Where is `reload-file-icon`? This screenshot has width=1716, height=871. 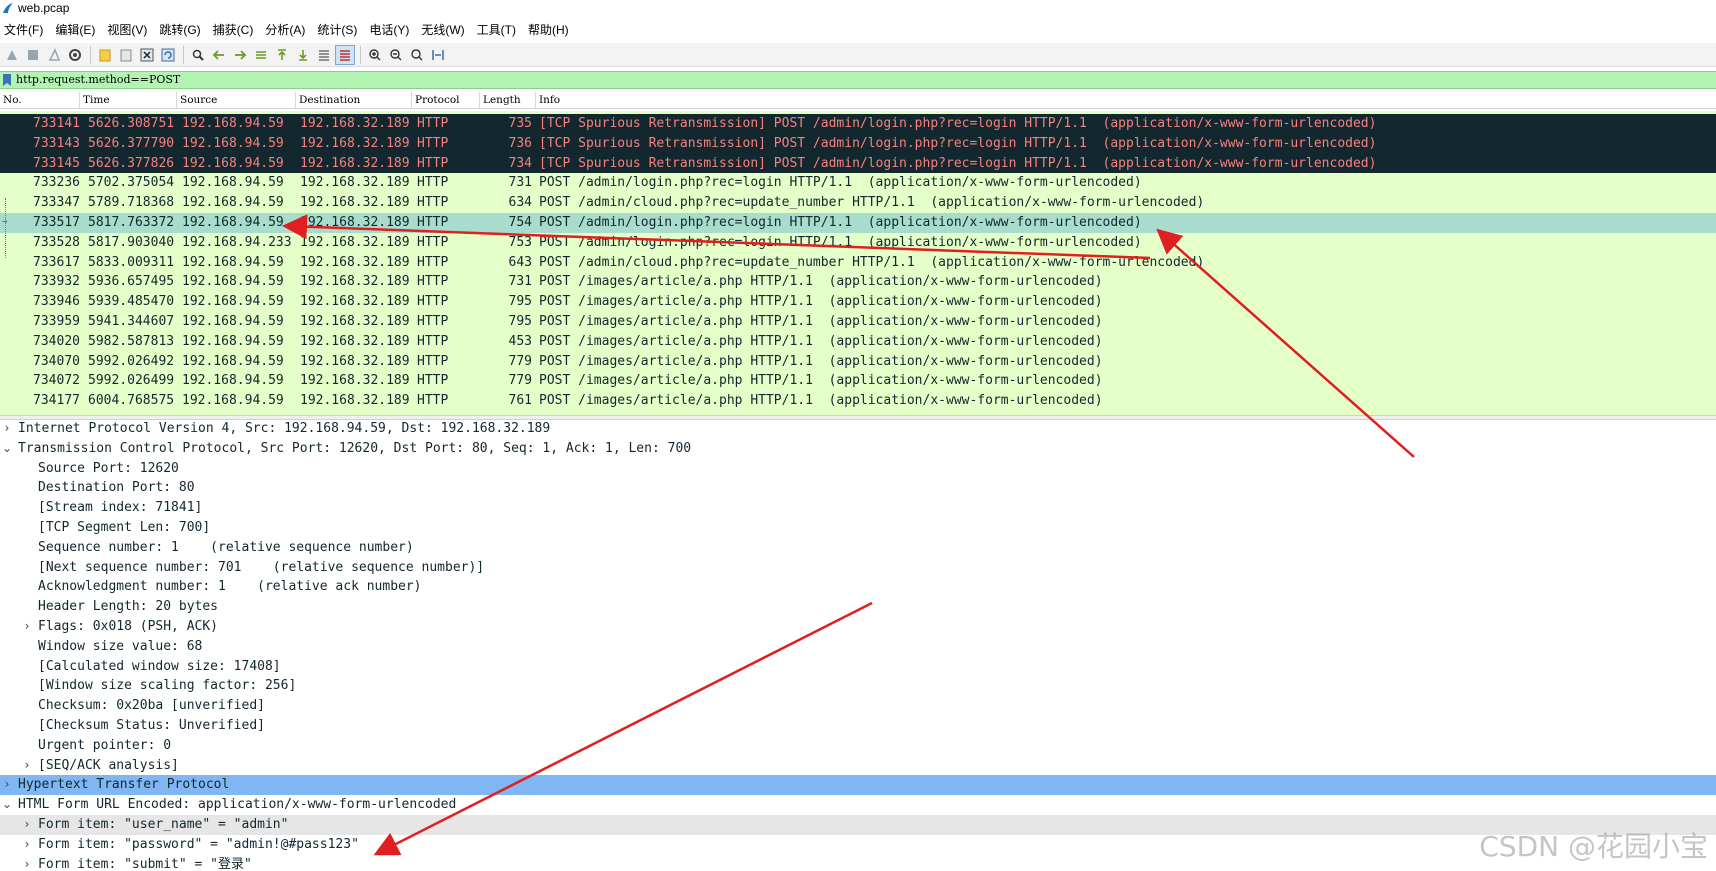 reload-file-icon is located at coordinates (168, 55).